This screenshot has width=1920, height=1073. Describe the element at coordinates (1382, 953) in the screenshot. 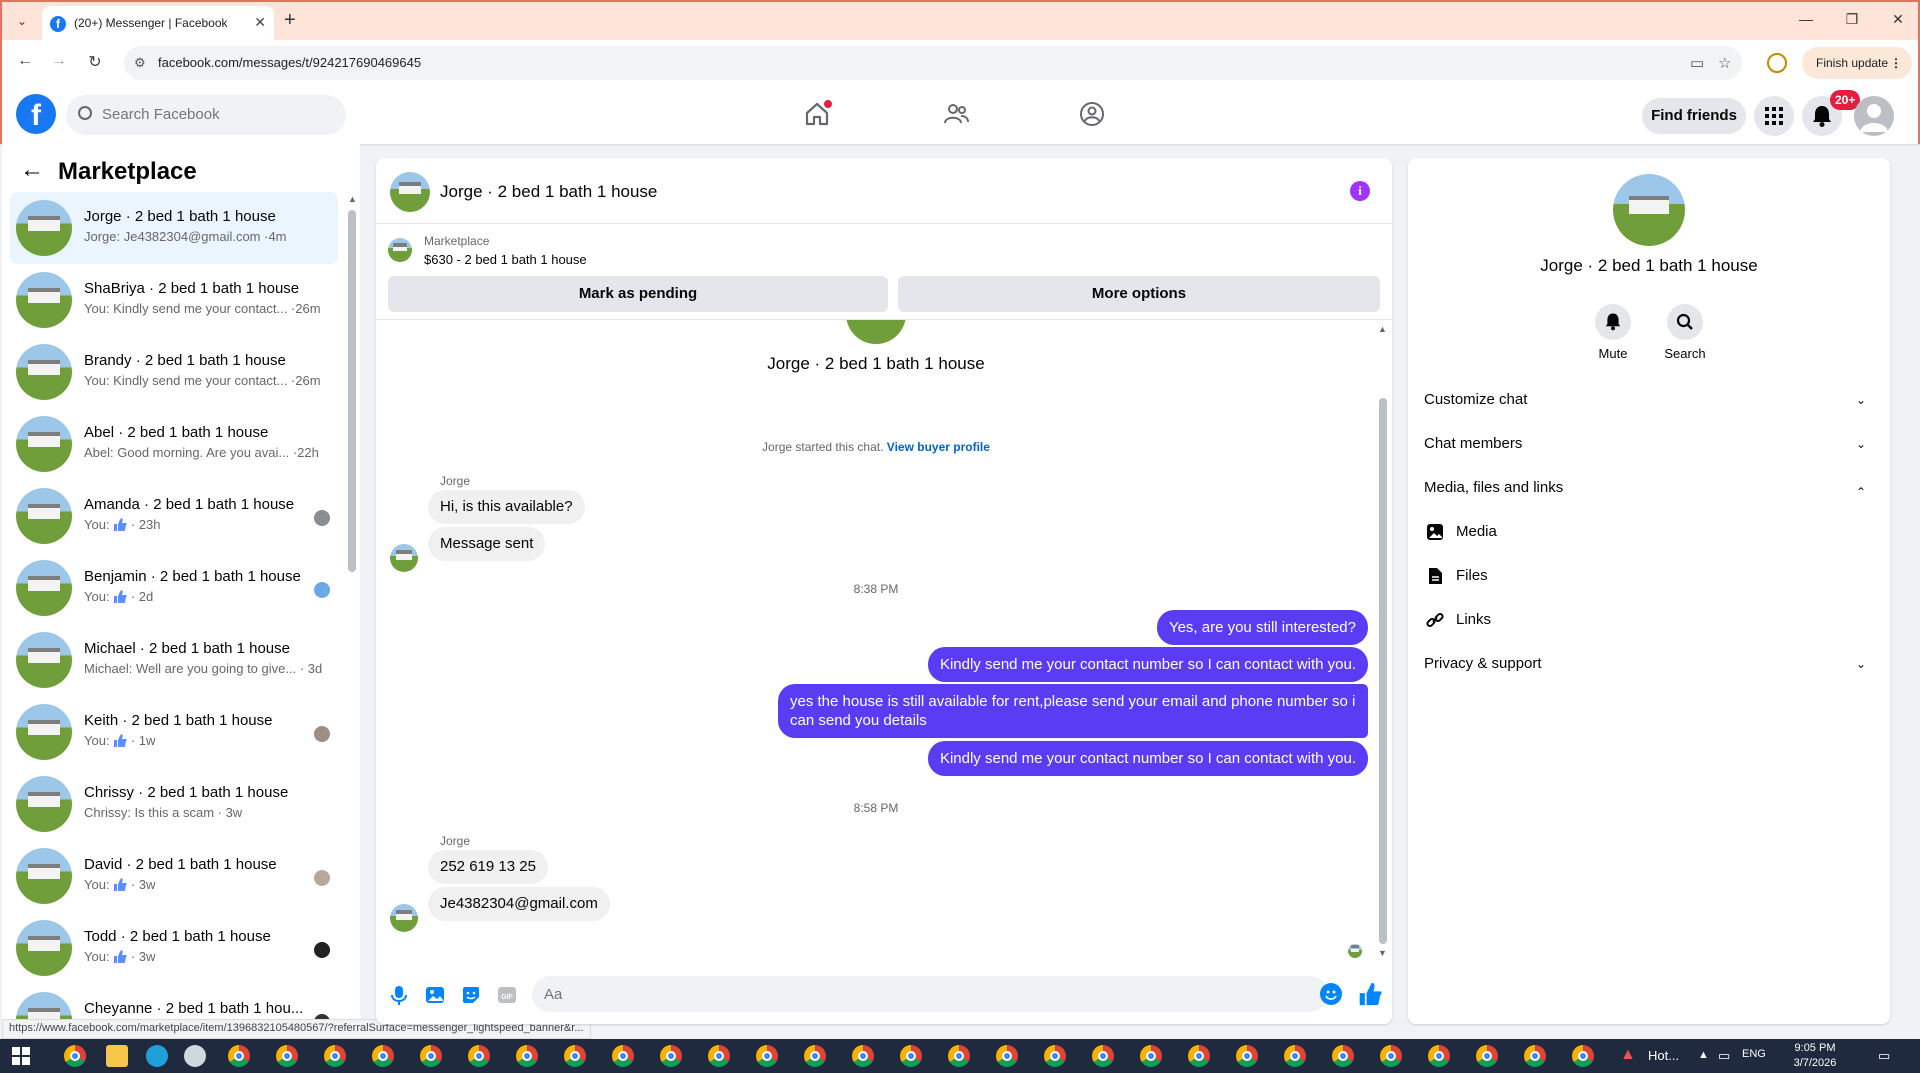

I see `scroll-down-arrow-icon: ▼` at that location.